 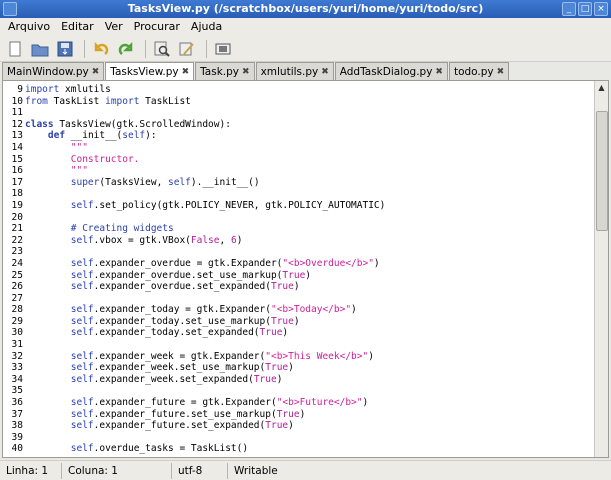 I want to click on line-number: 16, so click(x=17, y=171).